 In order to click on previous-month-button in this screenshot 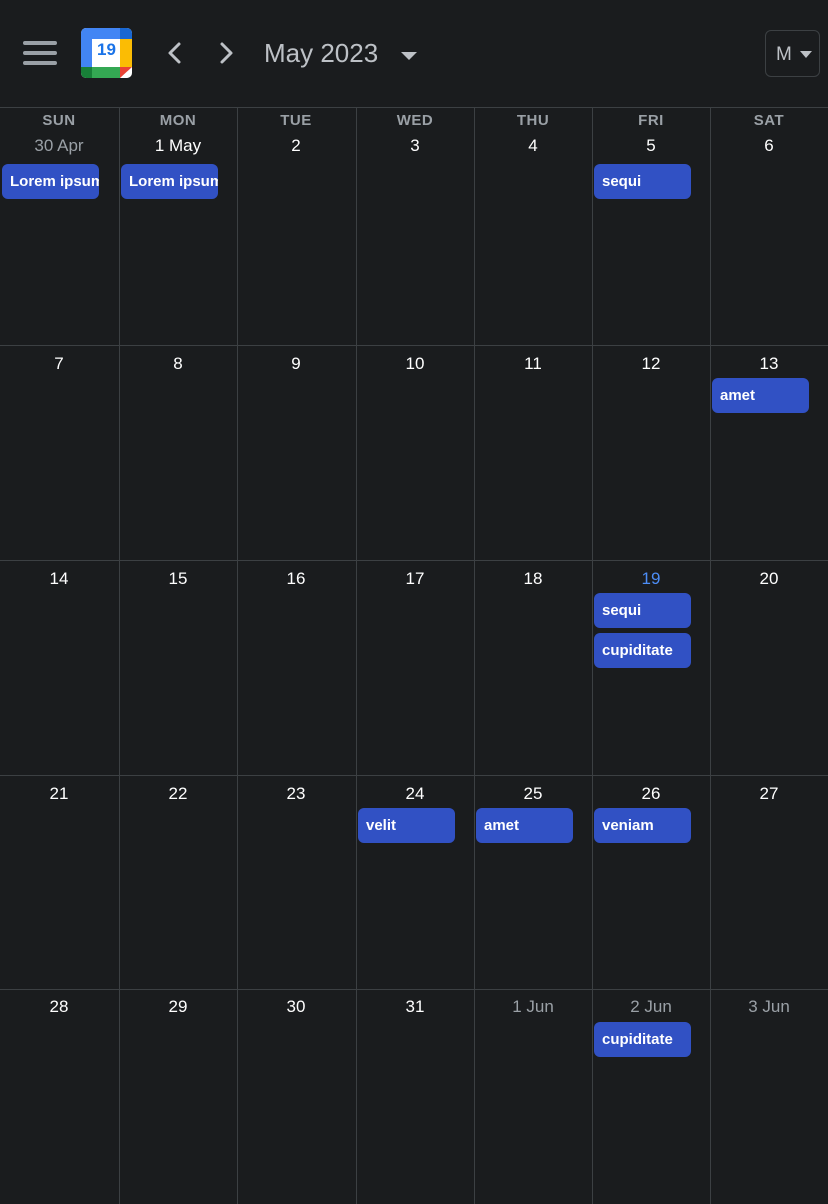, I will do `click(175, 53)`.